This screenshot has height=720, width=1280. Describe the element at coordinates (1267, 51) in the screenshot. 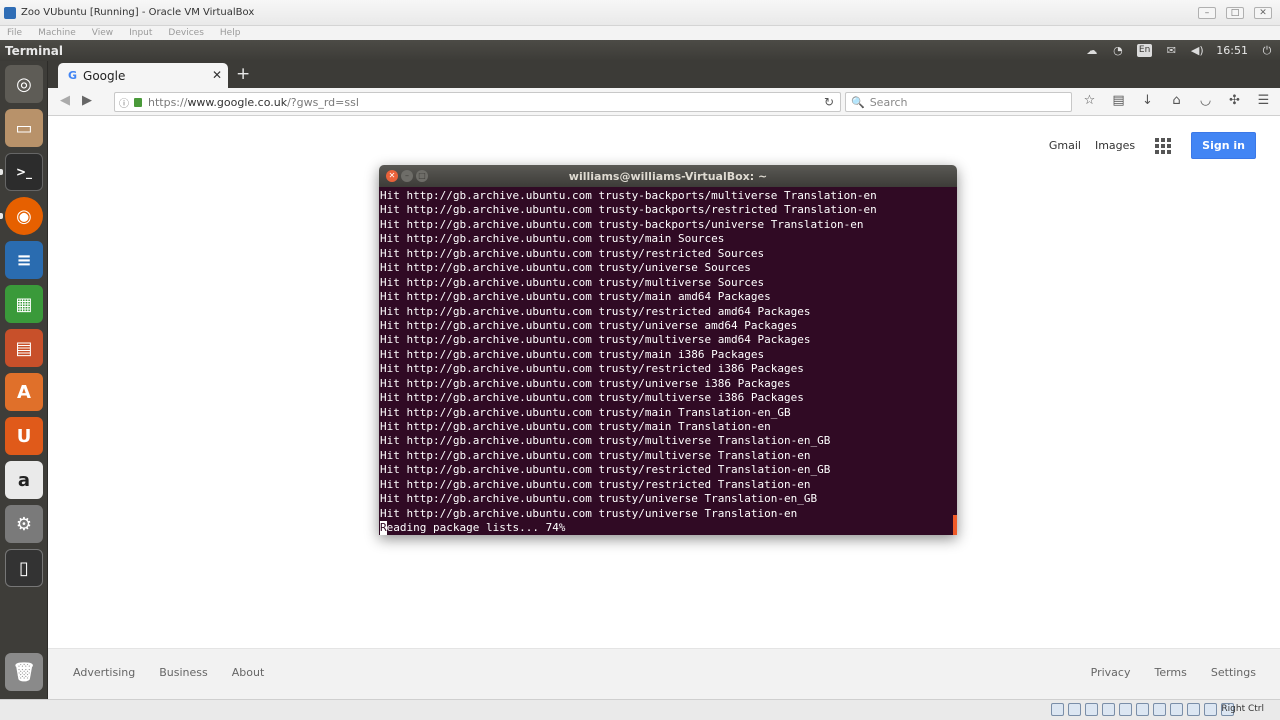

I see `power-icon: ⏻` at that location.